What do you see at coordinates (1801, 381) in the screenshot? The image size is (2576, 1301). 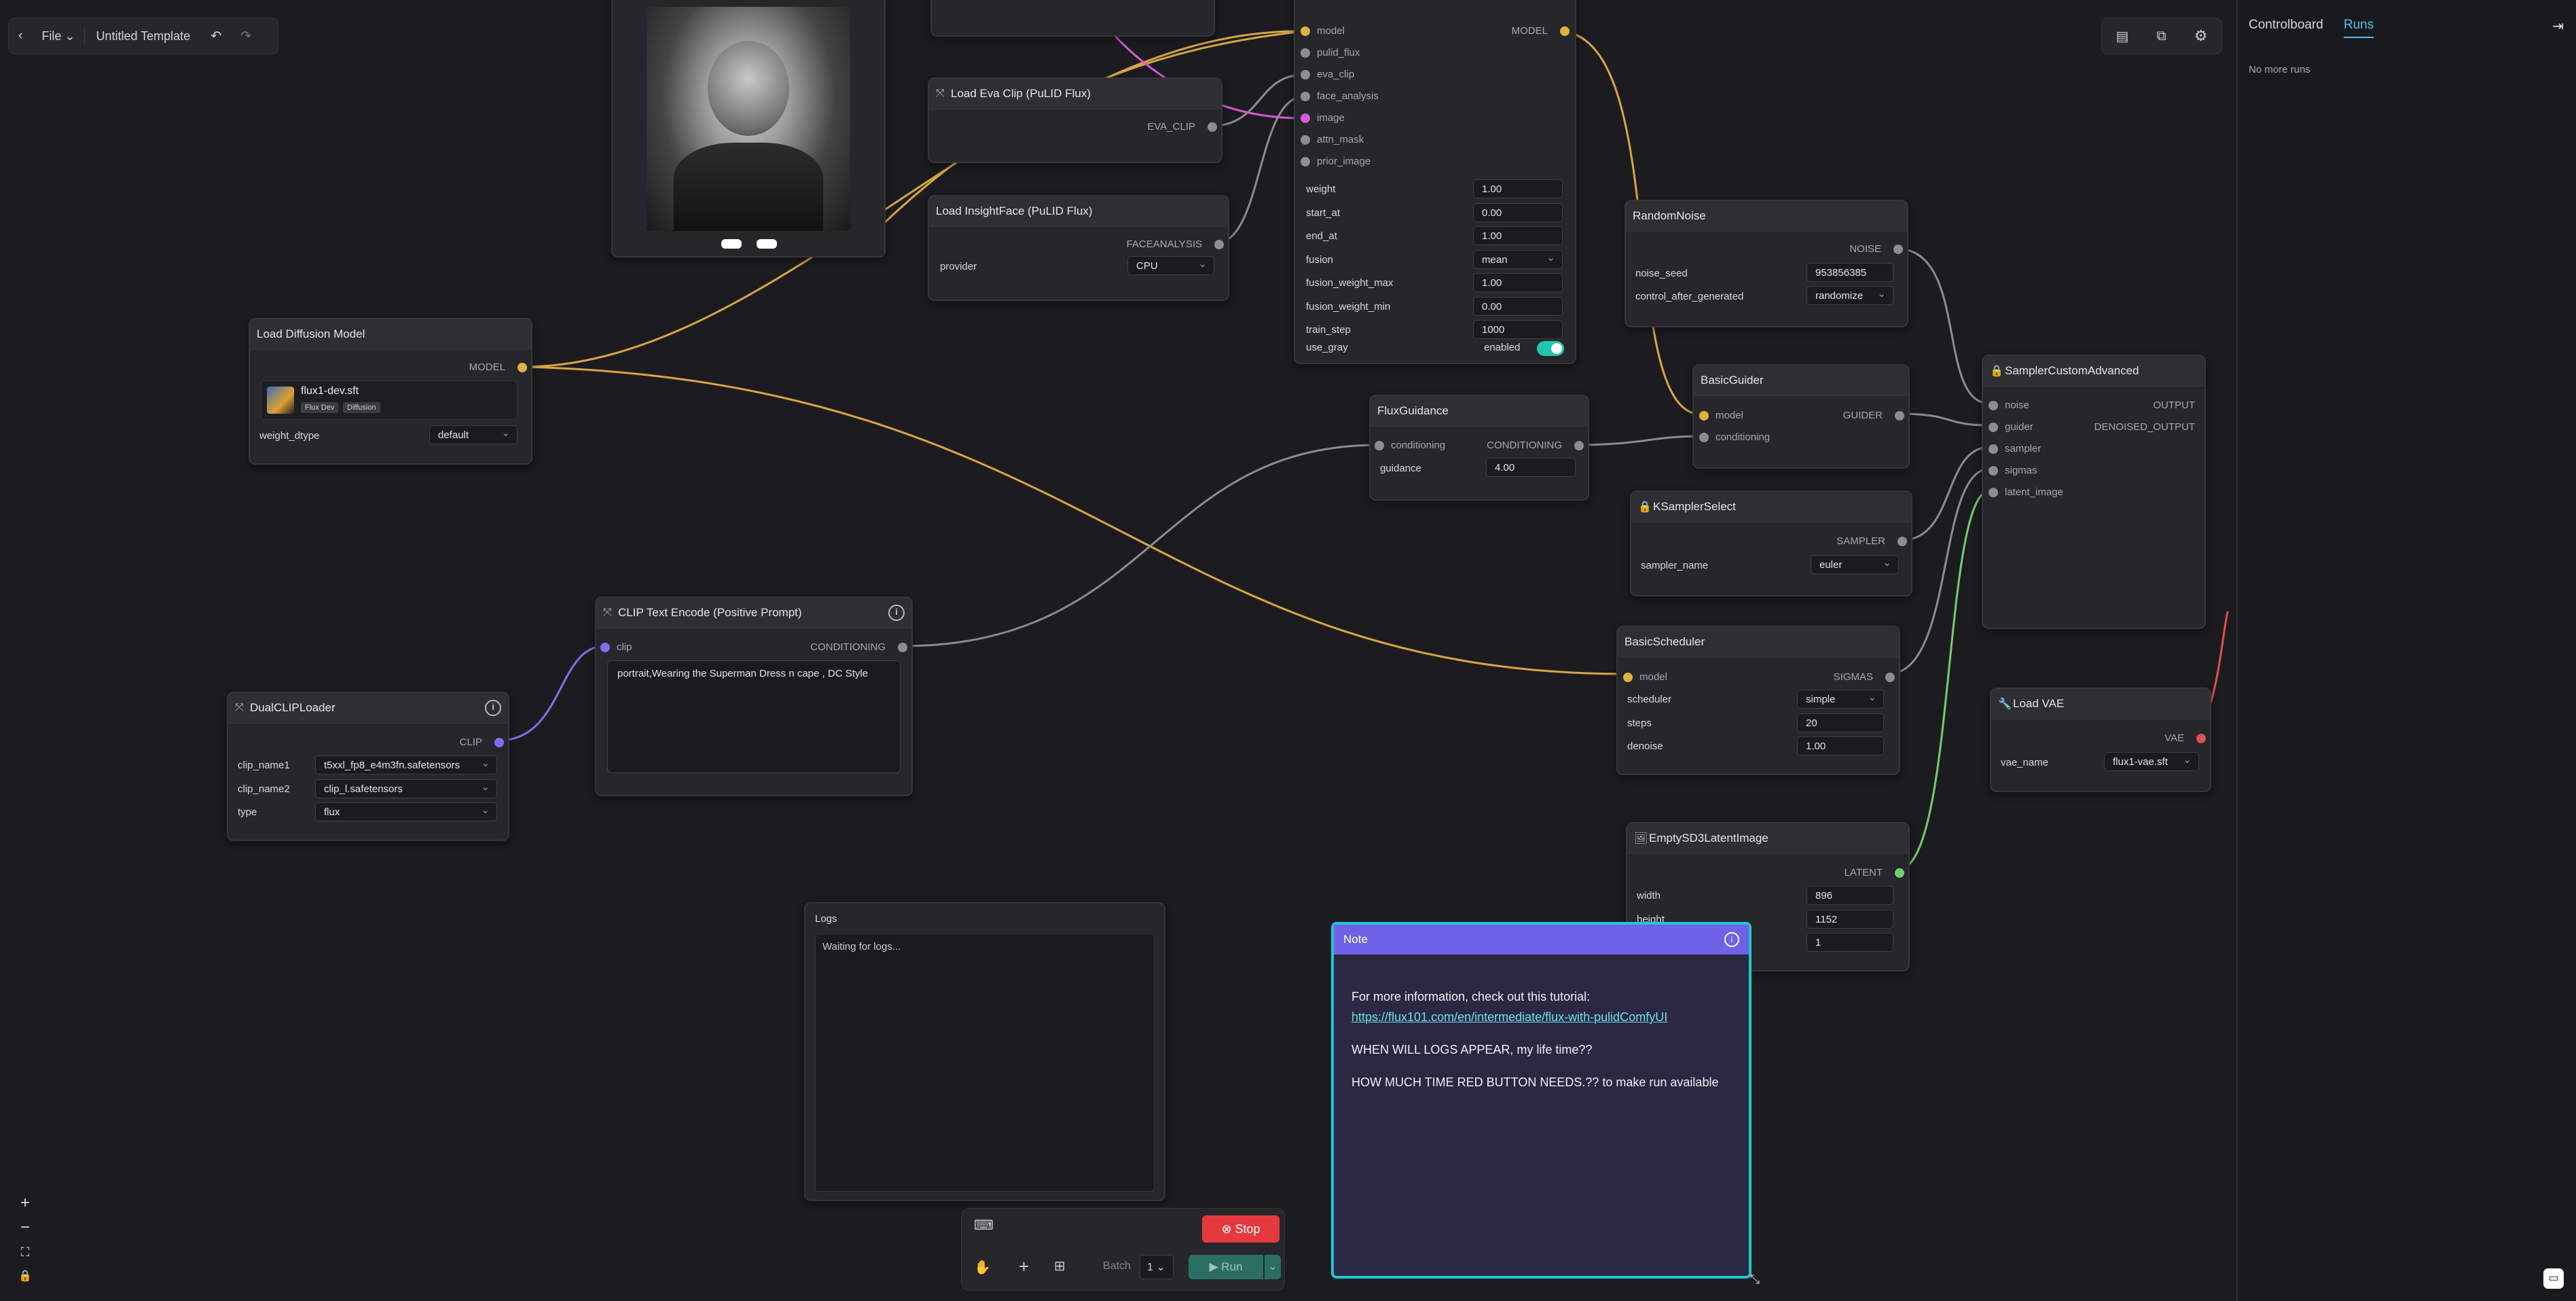 I see `node-header: BasicGuider` at bounding box center [1801, 381].